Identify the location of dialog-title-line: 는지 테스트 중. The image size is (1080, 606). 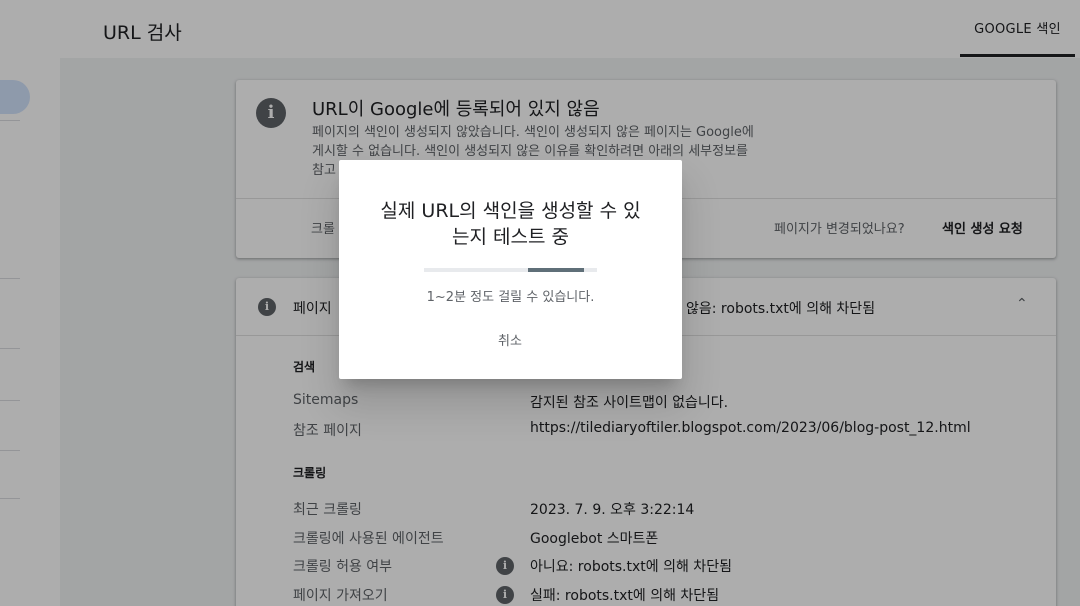
(510, 237).